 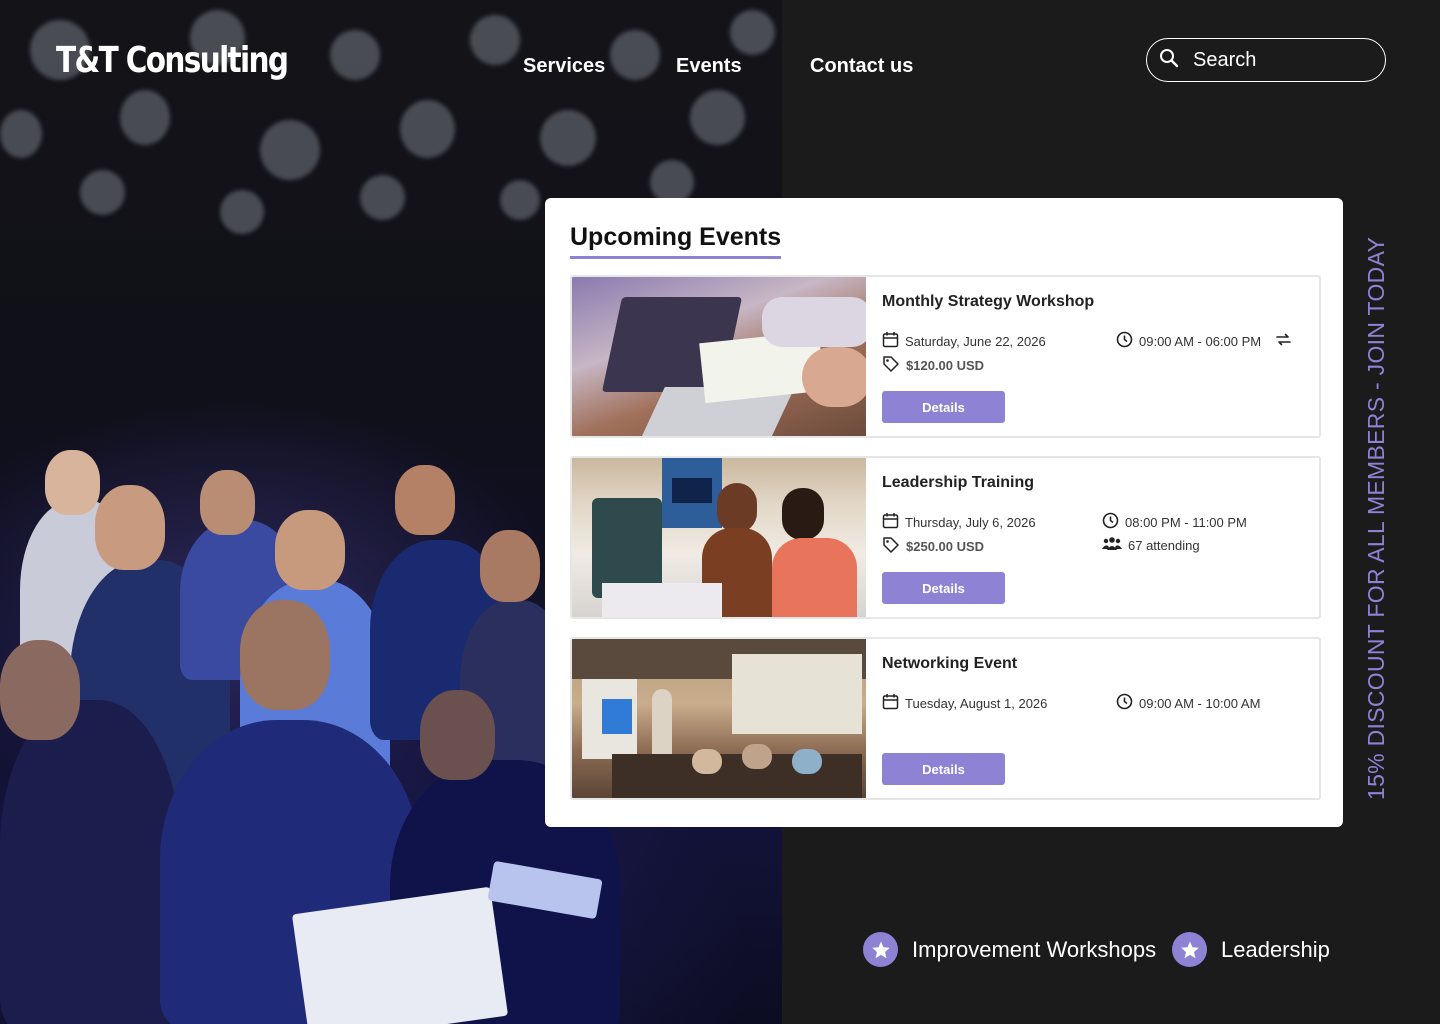 I want to click on event-date: Thursday, July 6, 2026, so click(x=959, y=522).